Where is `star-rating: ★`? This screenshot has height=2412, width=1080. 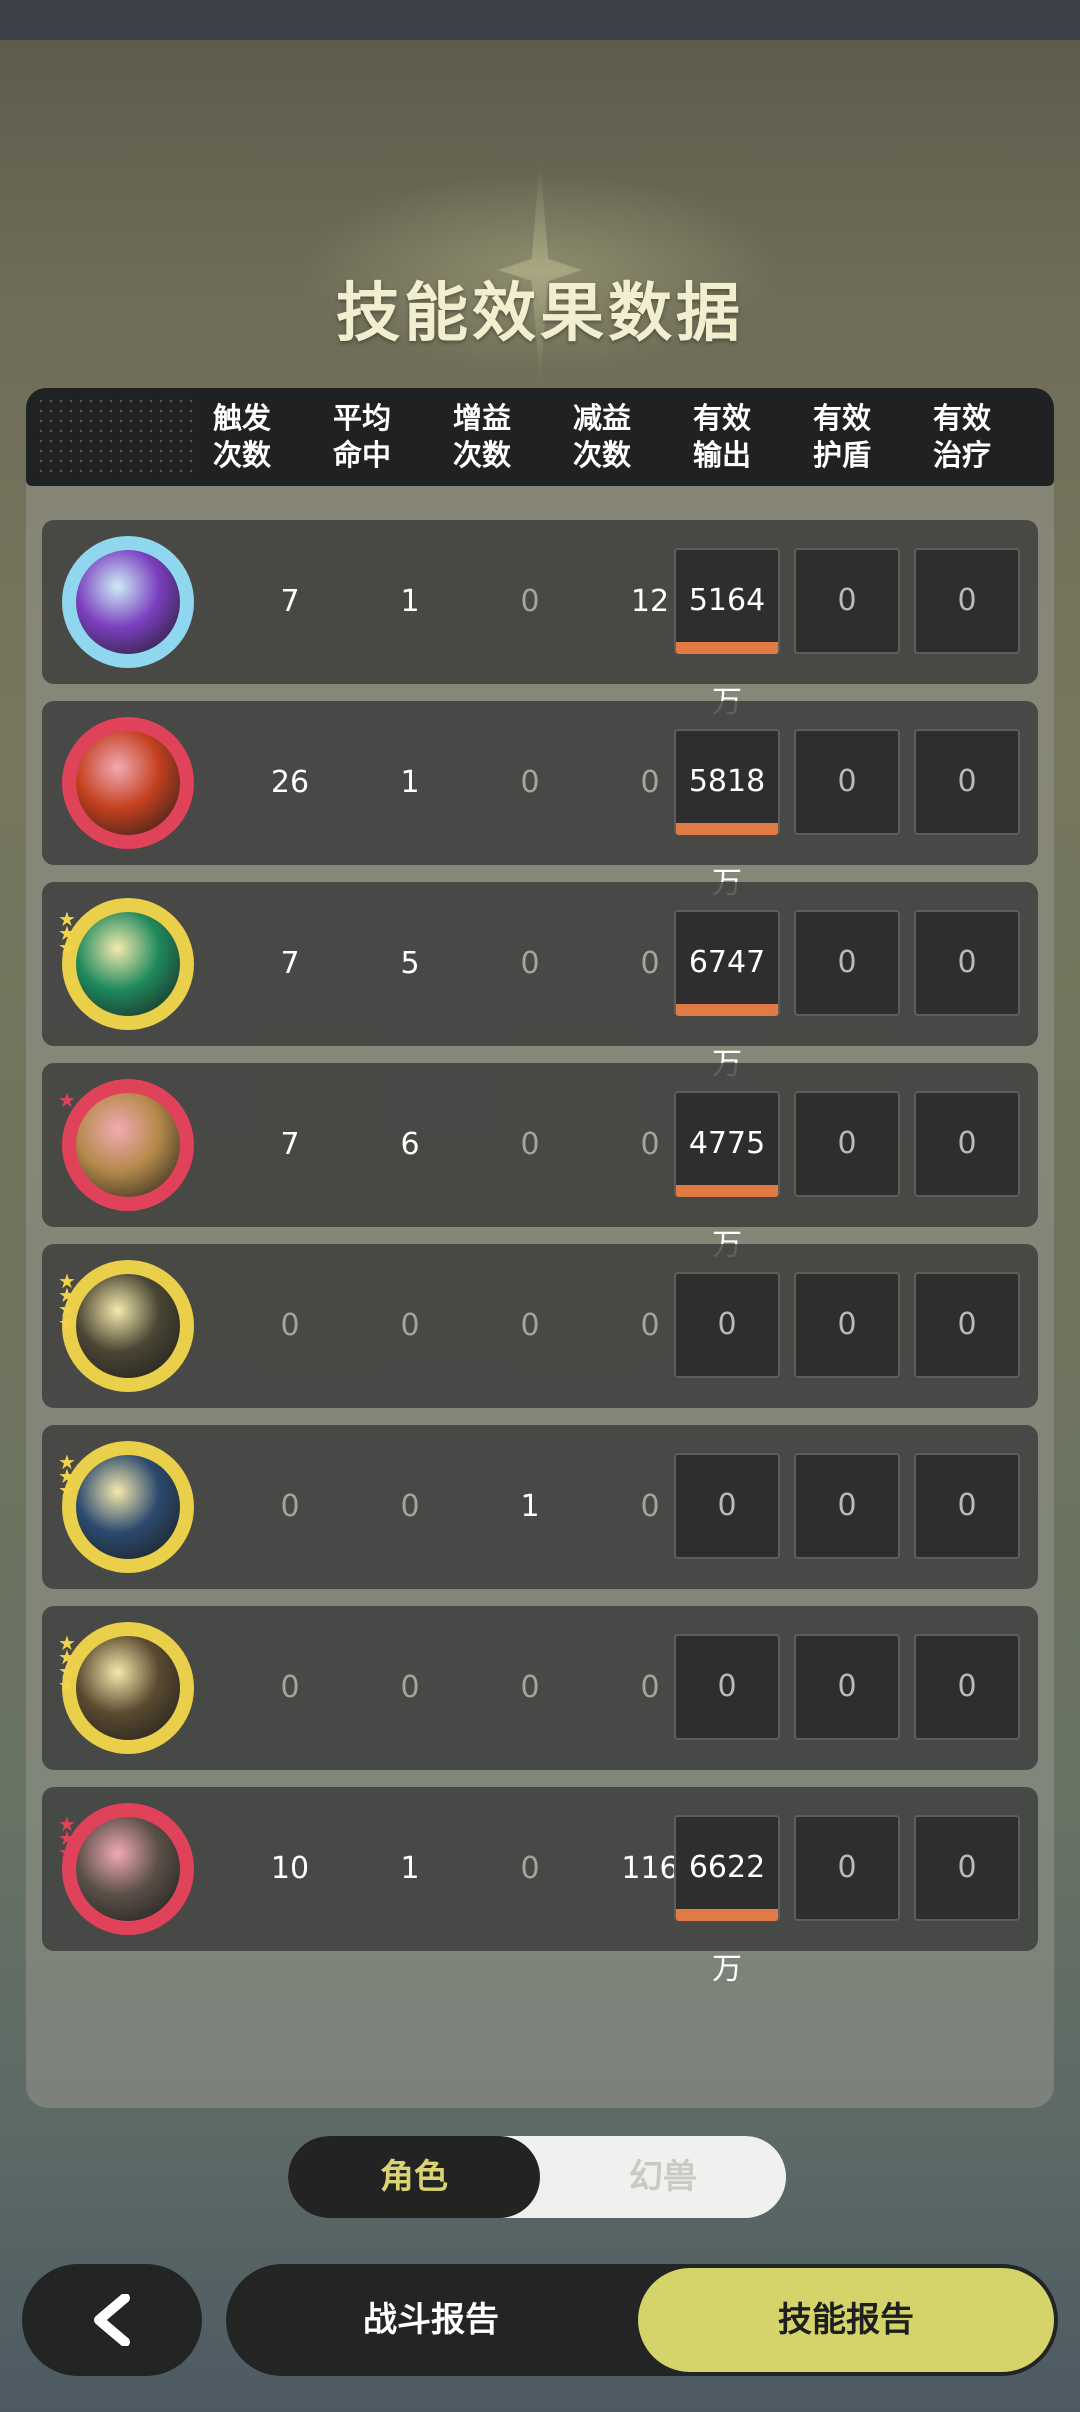 star-rating: ★ is located at coordinates (70, 1100).